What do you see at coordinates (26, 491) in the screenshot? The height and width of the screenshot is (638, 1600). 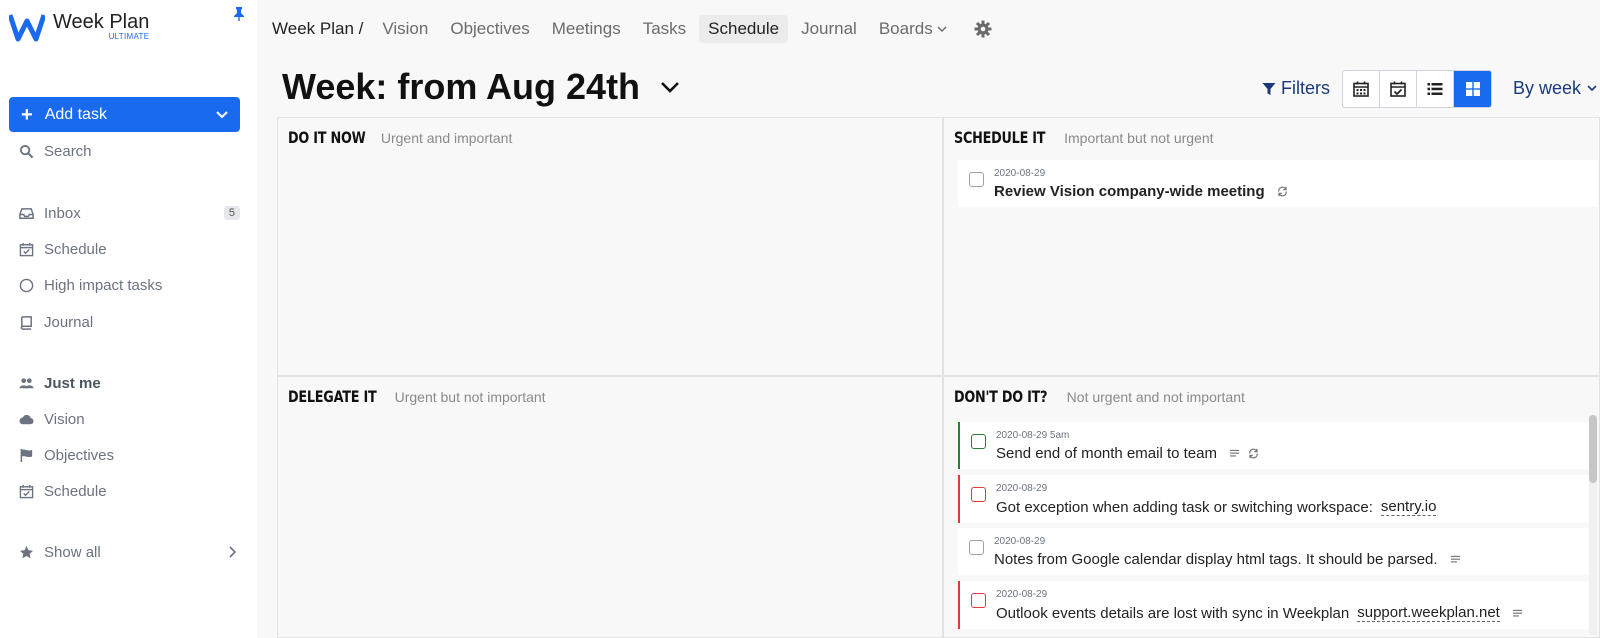 I see `calendar-check-icon` at bounding box center [26, 491].